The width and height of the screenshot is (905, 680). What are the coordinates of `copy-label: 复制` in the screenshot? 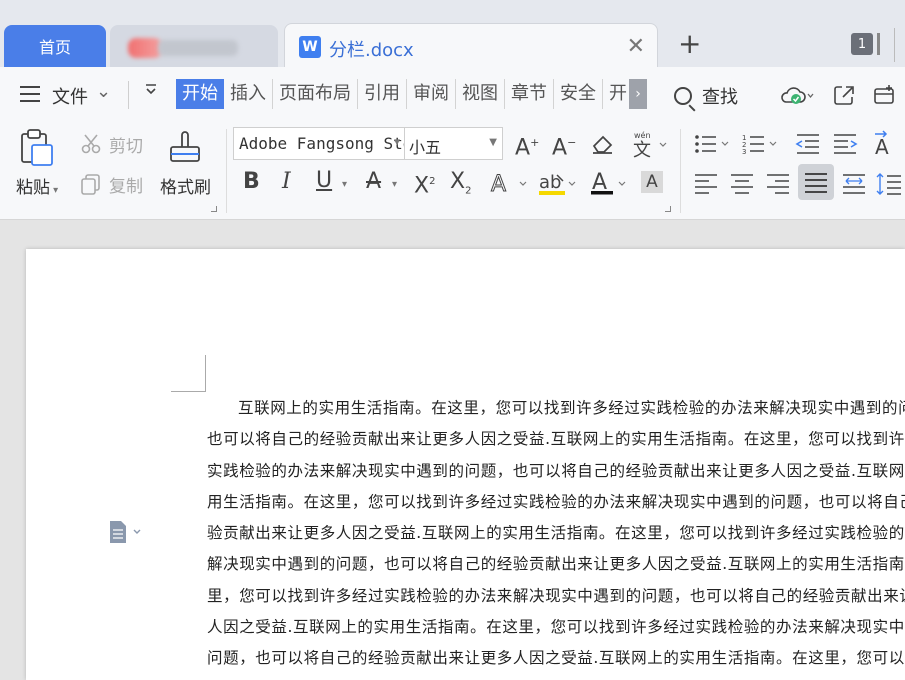 It's located at (126, 187).